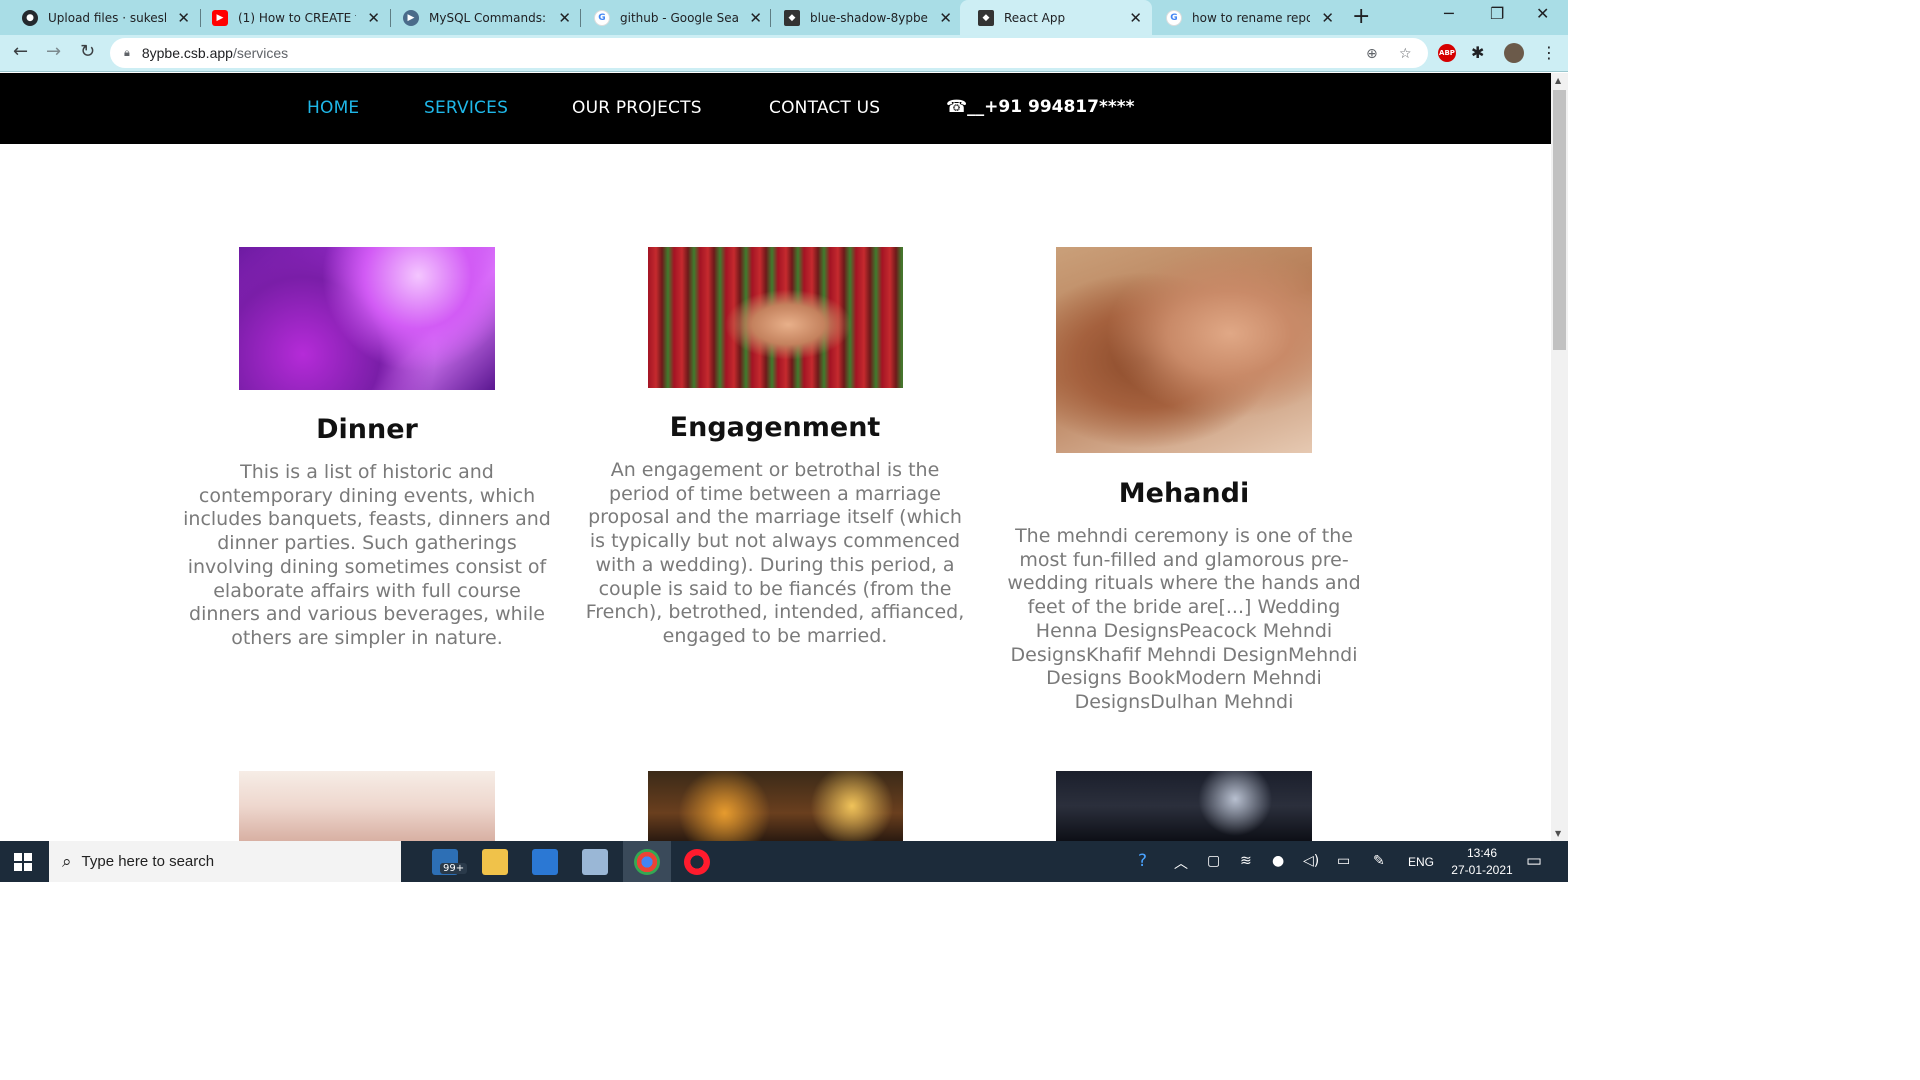 The width and height of the screenshot is (1920, 1080). Describe the element at coordinates (1421, 862) in the screenshot. I see `language-indicator: ENG` at that location.